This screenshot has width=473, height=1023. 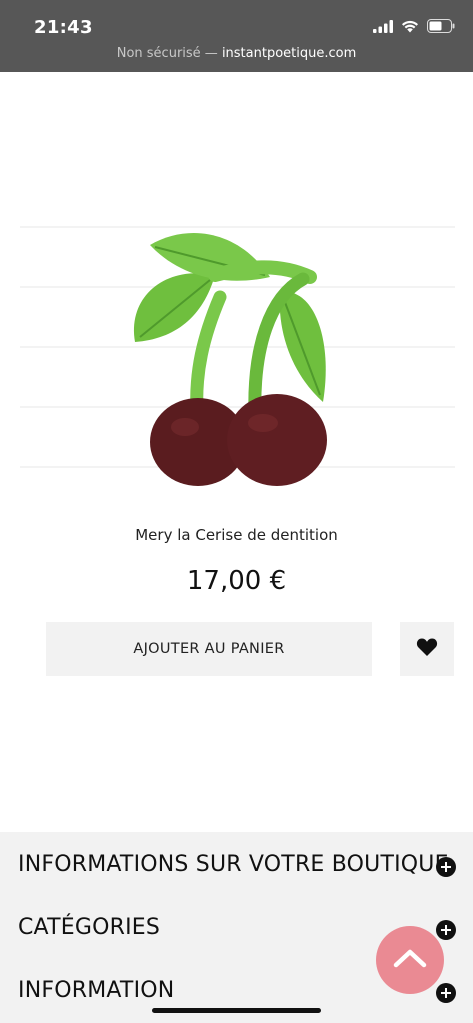 What do you see at coordinates (233, 864) in the screenshot?
I see `footer-section-store-info: INFORMATIONS SUR VOTRE BOUTIQUE` at bounding box center [233, 864].